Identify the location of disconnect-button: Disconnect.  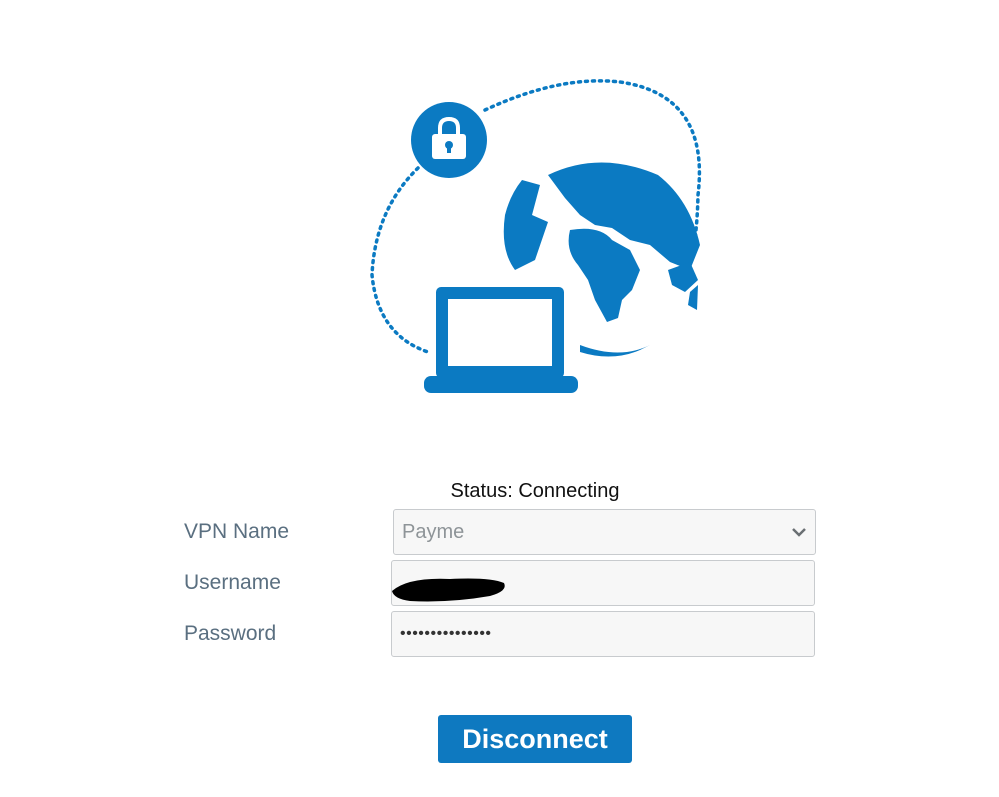
(535, 739).